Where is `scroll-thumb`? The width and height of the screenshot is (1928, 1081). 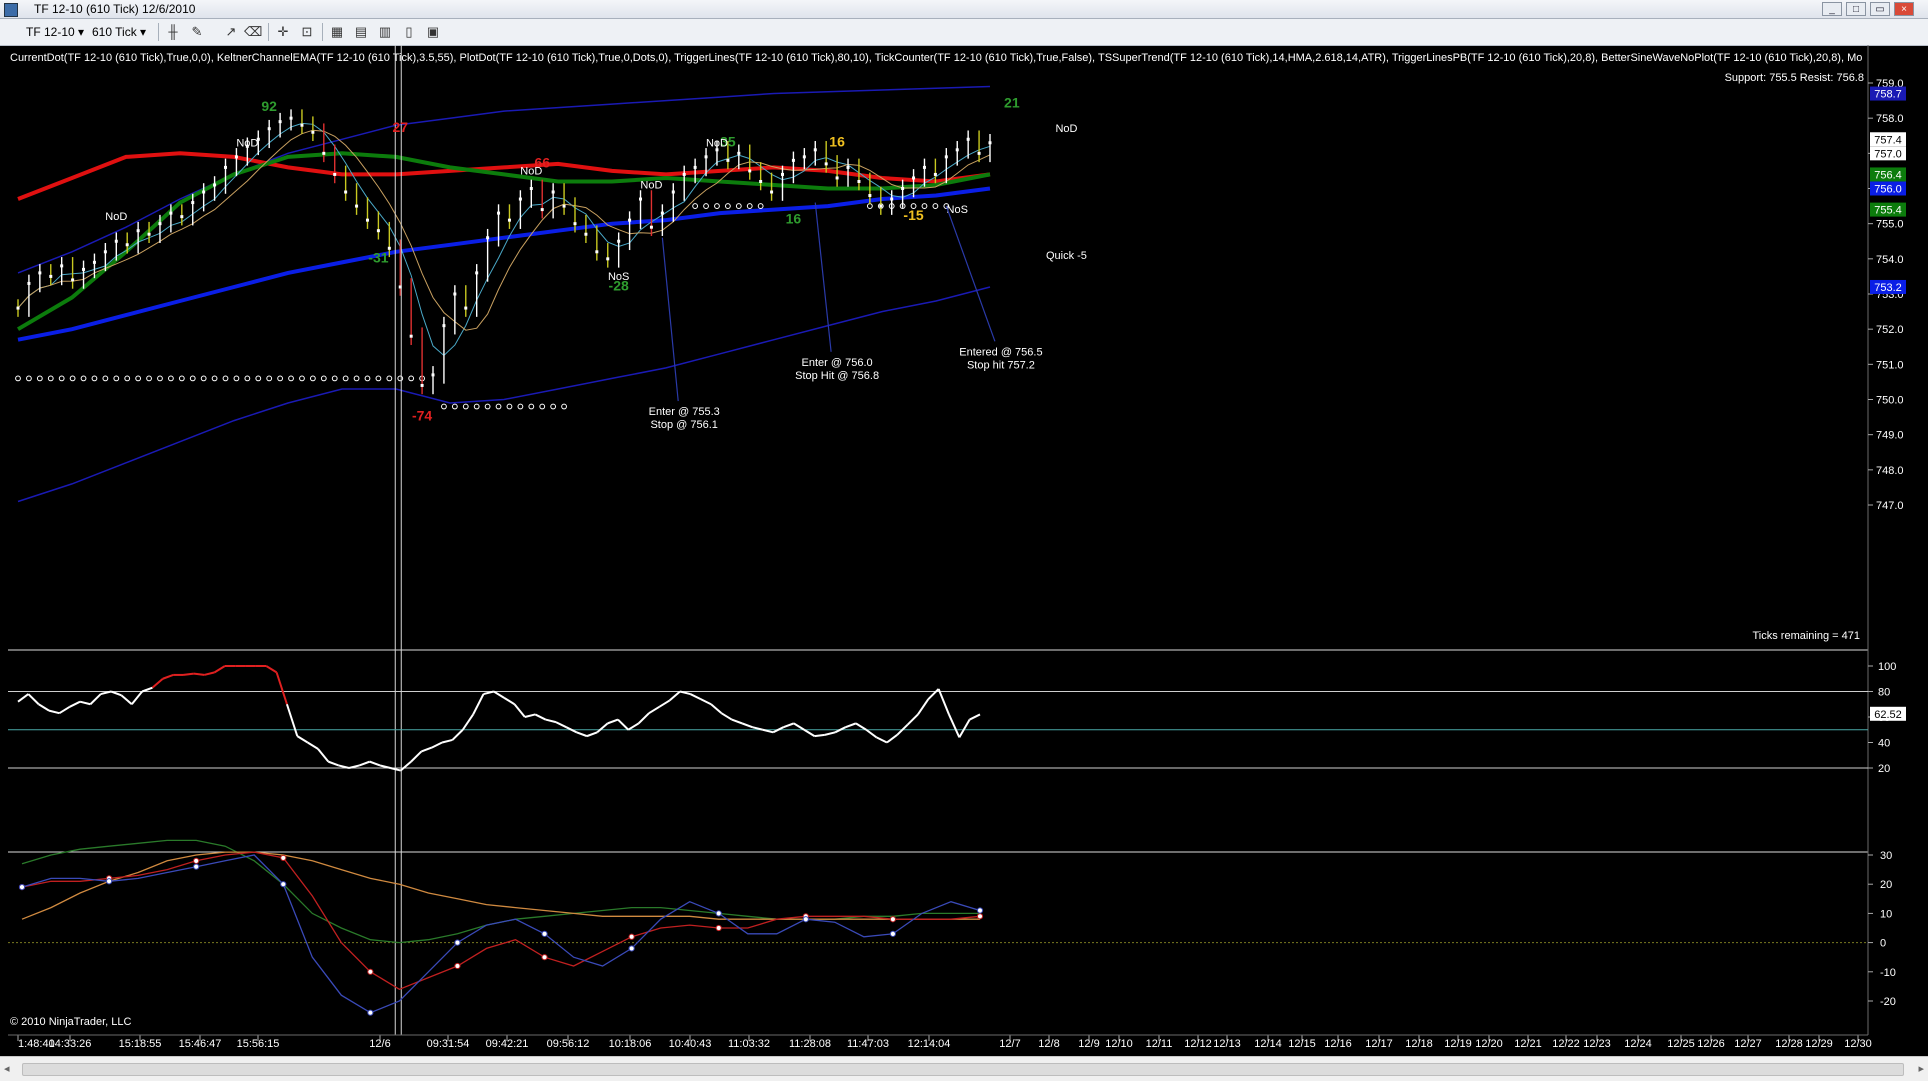 scroll-thumb is located at coordinates (963, 1069).